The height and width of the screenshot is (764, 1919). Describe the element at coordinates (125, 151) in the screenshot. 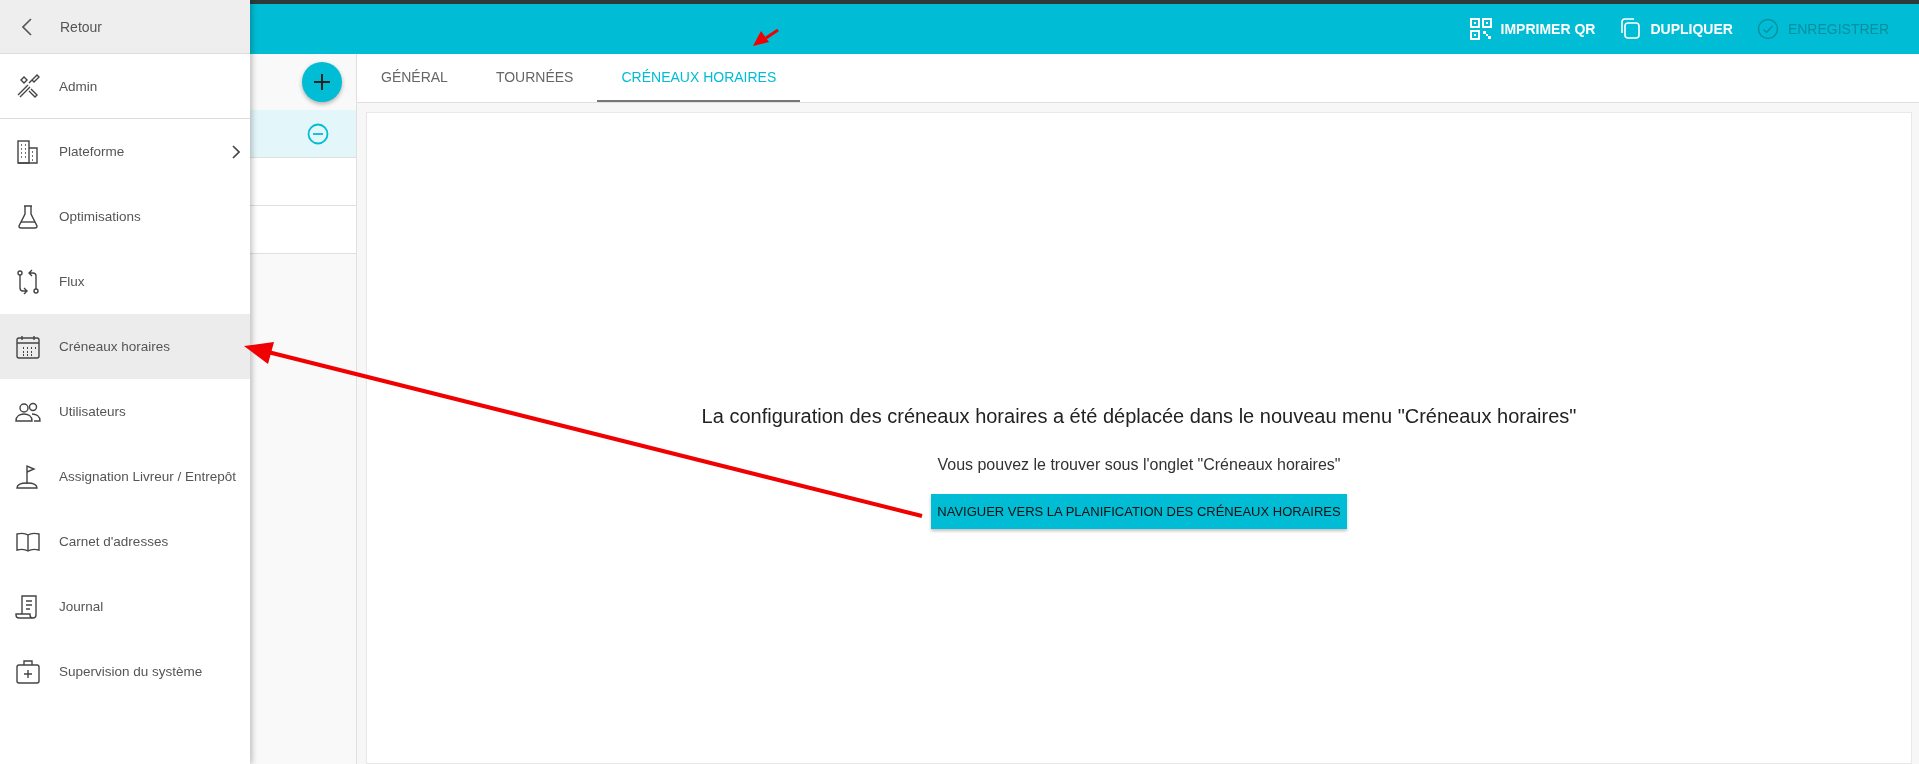

I see `drawer-menu-item: Plateforme` at that location.